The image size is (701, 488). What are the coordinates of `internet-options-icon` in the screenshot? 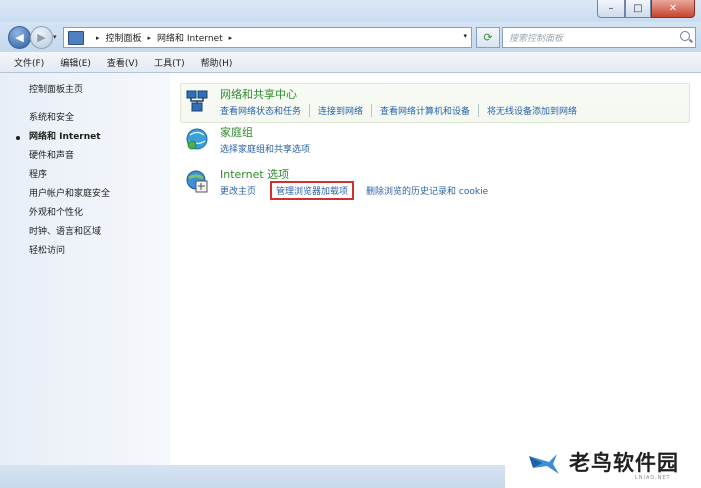 It's located at (197, 181).